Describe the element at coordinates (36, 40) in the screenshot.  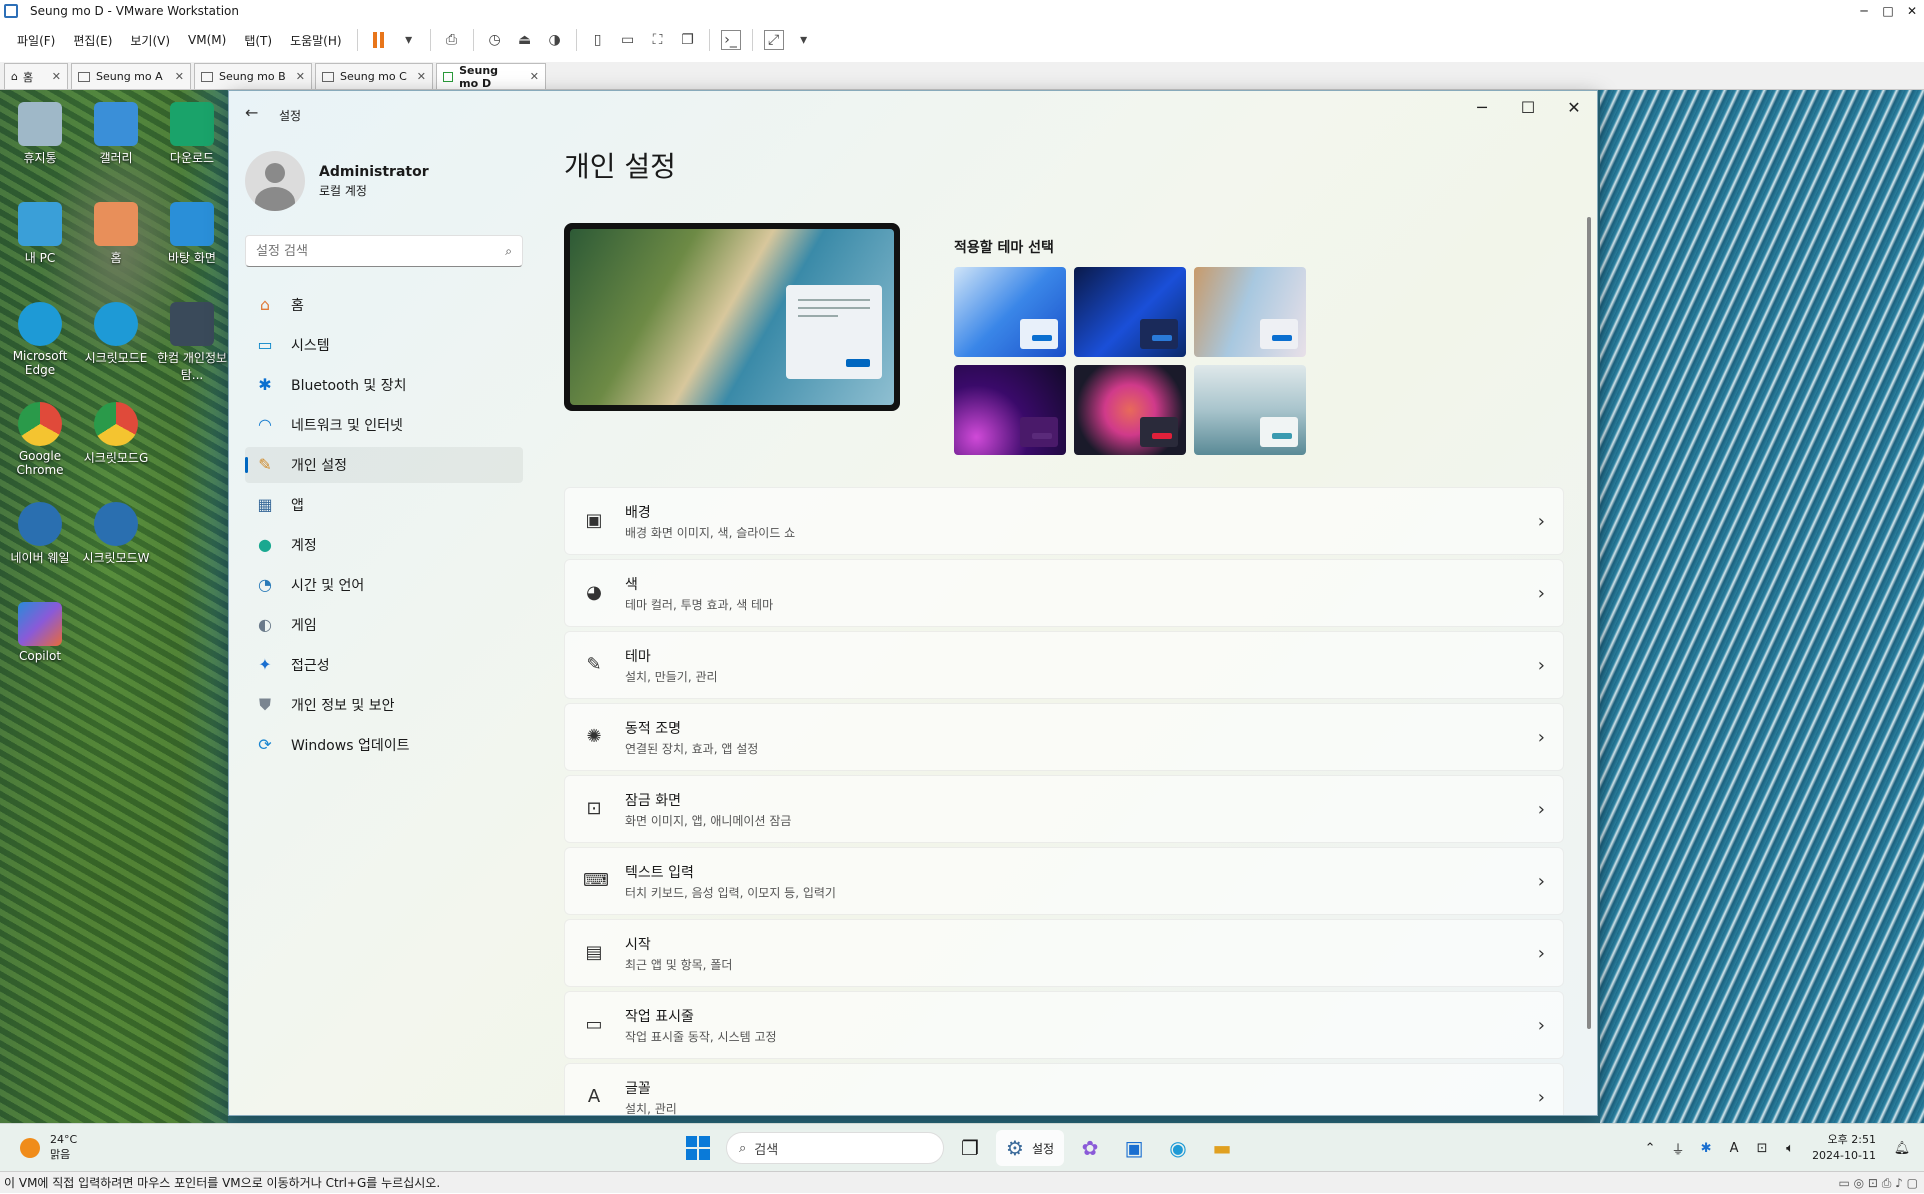
I see `menu-file: 파일(F)` at that location.